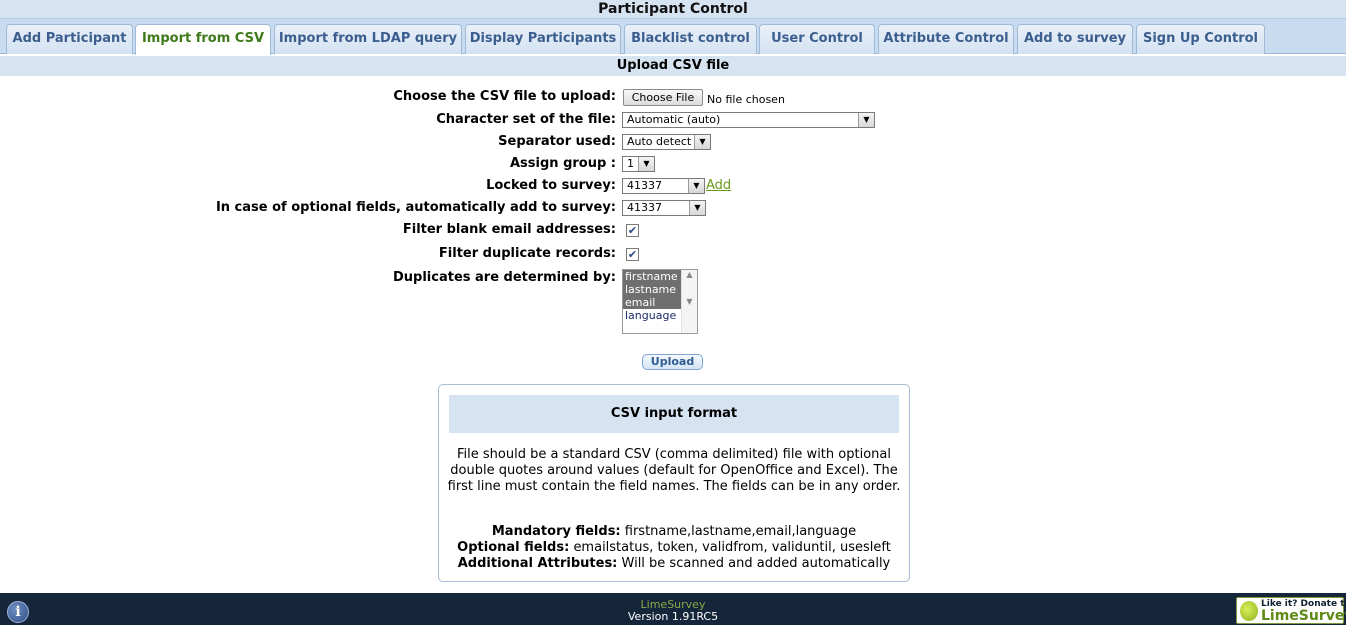 The height and width of the screenshot is (625, 1346). Describe the element at coordinates (746, 99) in the screenshot. I see `file-status: No file chosen` at that location.